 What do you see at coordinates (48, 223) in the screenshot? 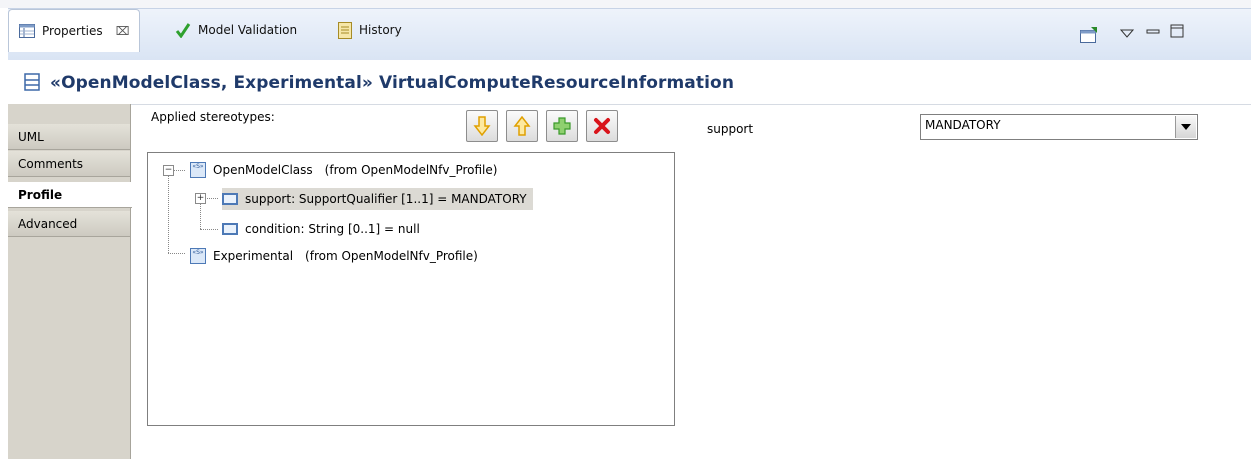
I see `section-tab-advanced-label: Advanced` at bounding box center [48, 223].